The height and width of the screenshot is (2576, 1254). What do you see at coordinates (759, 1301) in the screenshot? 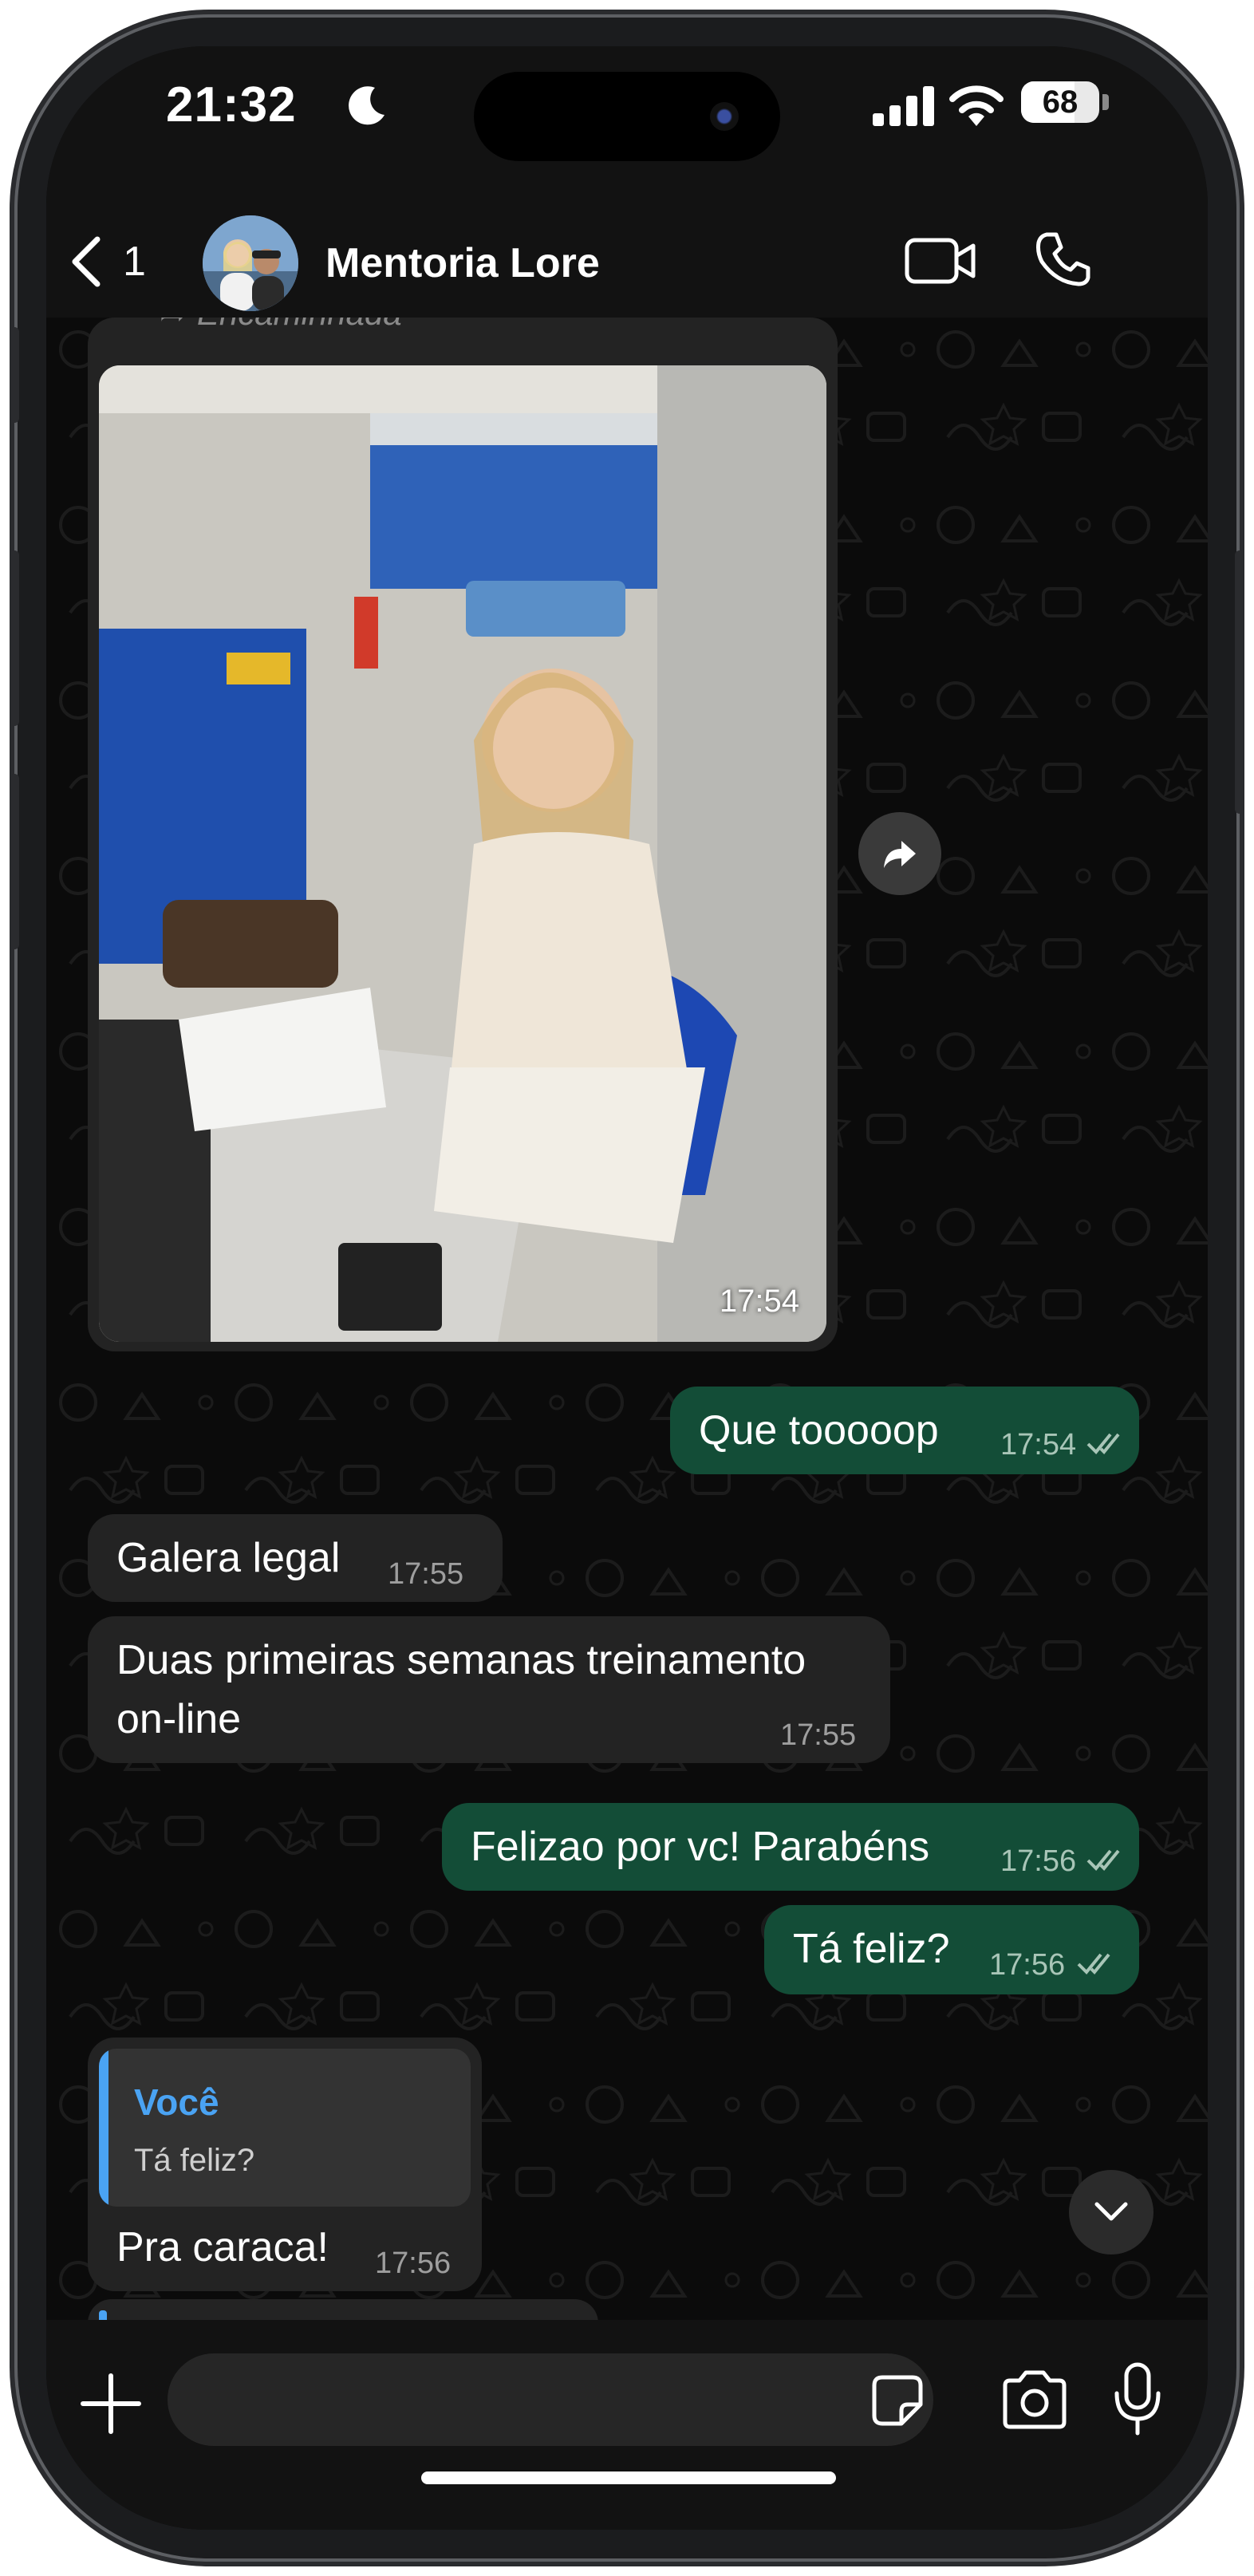
I see `image-timestamp: 17:54` at bounding box center [759, 1301].